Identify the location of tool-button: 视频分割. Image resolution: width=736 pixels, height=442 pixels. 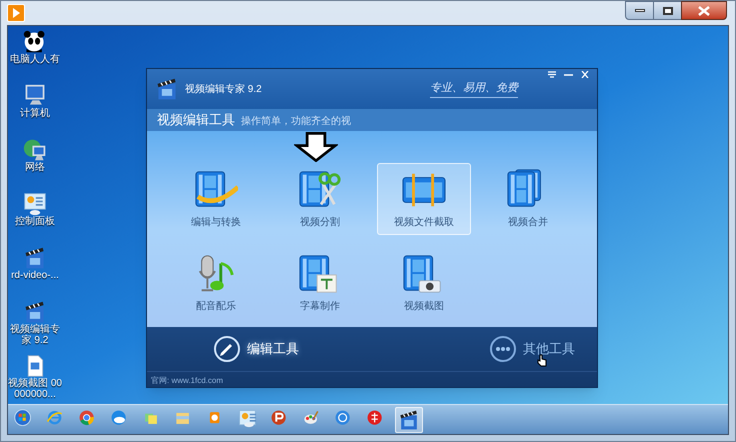
(320, 199).